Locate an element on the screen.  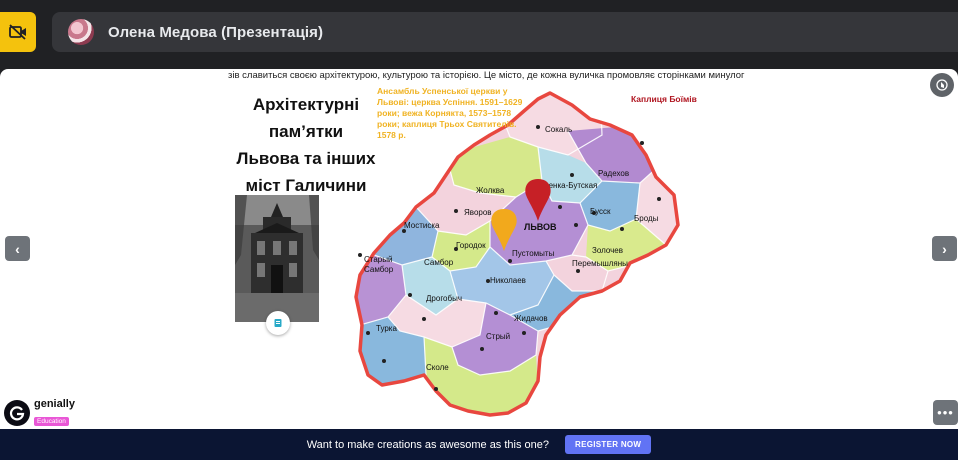
touch-icon is located at coordinates (942, 85).